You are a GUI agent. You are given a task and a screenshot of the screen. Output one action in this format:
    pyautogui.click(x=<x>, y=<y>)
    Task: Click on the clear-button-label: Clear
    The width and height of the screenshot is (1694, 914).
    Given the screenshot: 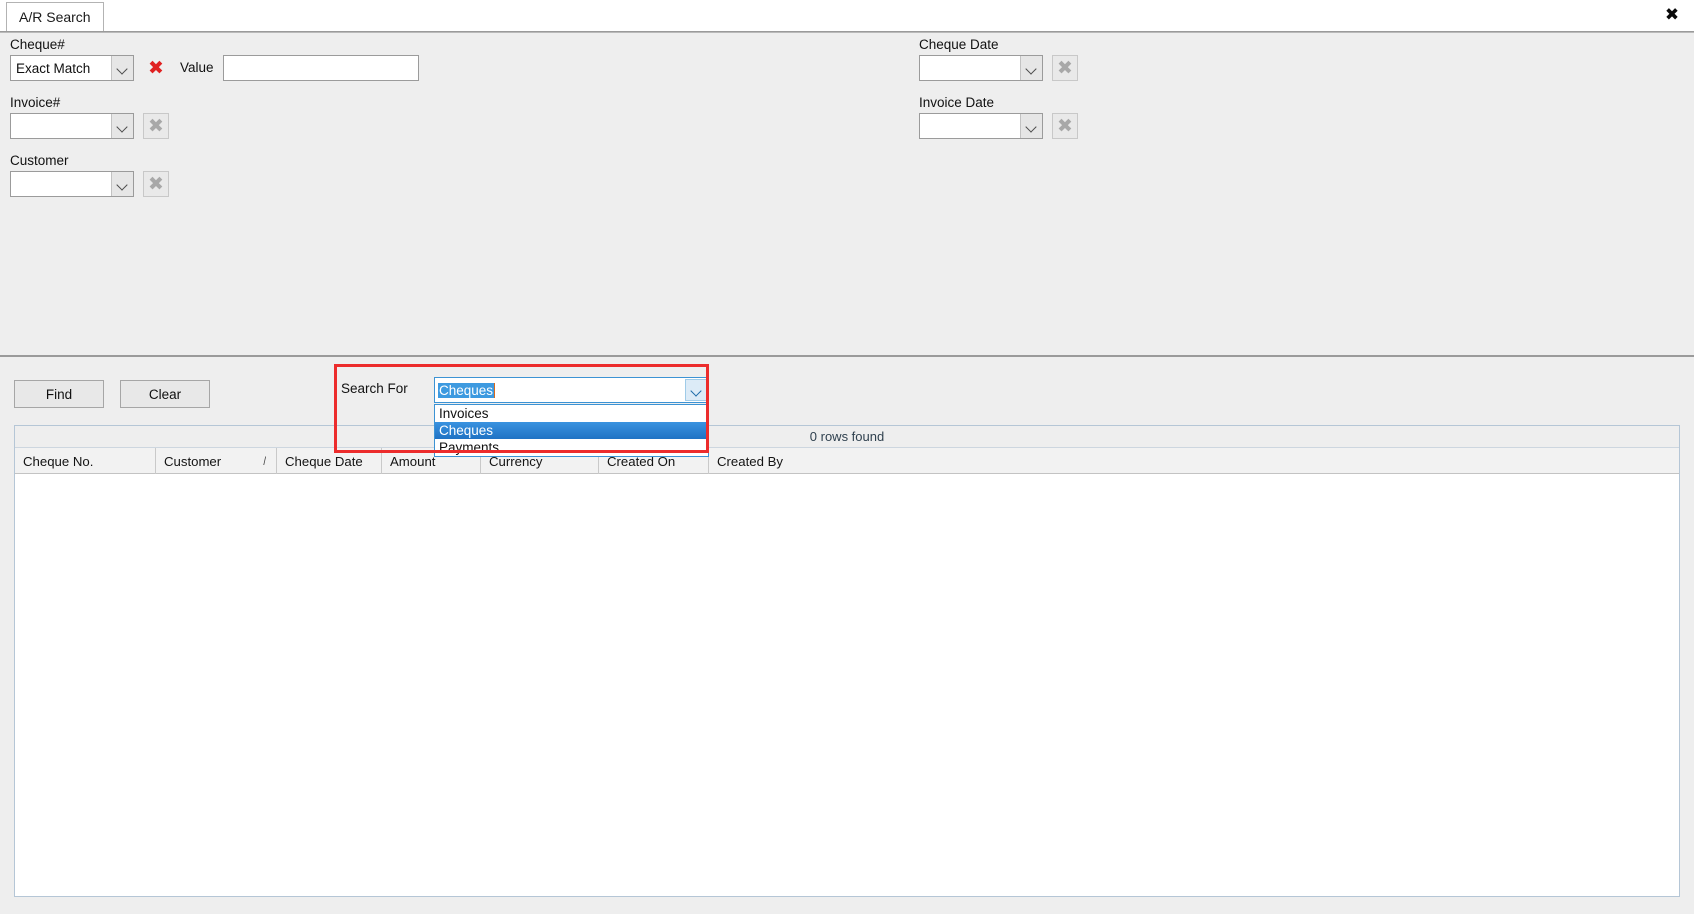 What is the action you would take?
    pyautogui.click(x=165, y=394)
    